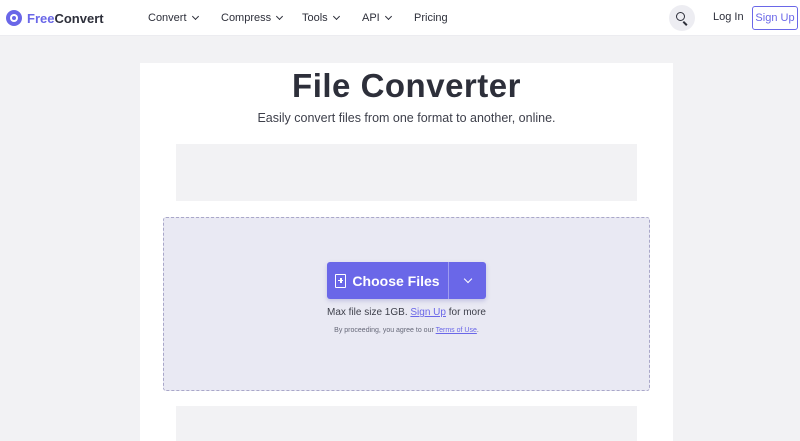 This screenshot has height=441, width=800. Describe the element at coordinates (371, 18) in the screenshot. I see `nav-api-label: API` at that location.